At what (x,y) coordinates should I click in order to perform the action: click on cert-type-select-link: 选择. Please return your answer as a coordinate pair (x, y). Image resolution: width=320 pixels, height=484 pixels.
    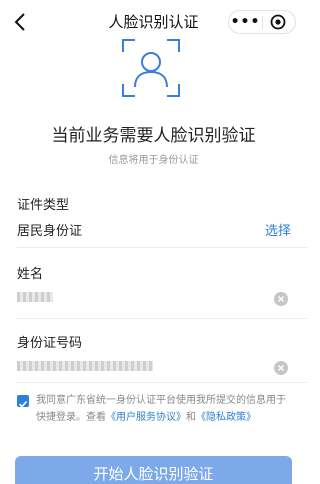
    Looking at the image, I should click on (278, 229).